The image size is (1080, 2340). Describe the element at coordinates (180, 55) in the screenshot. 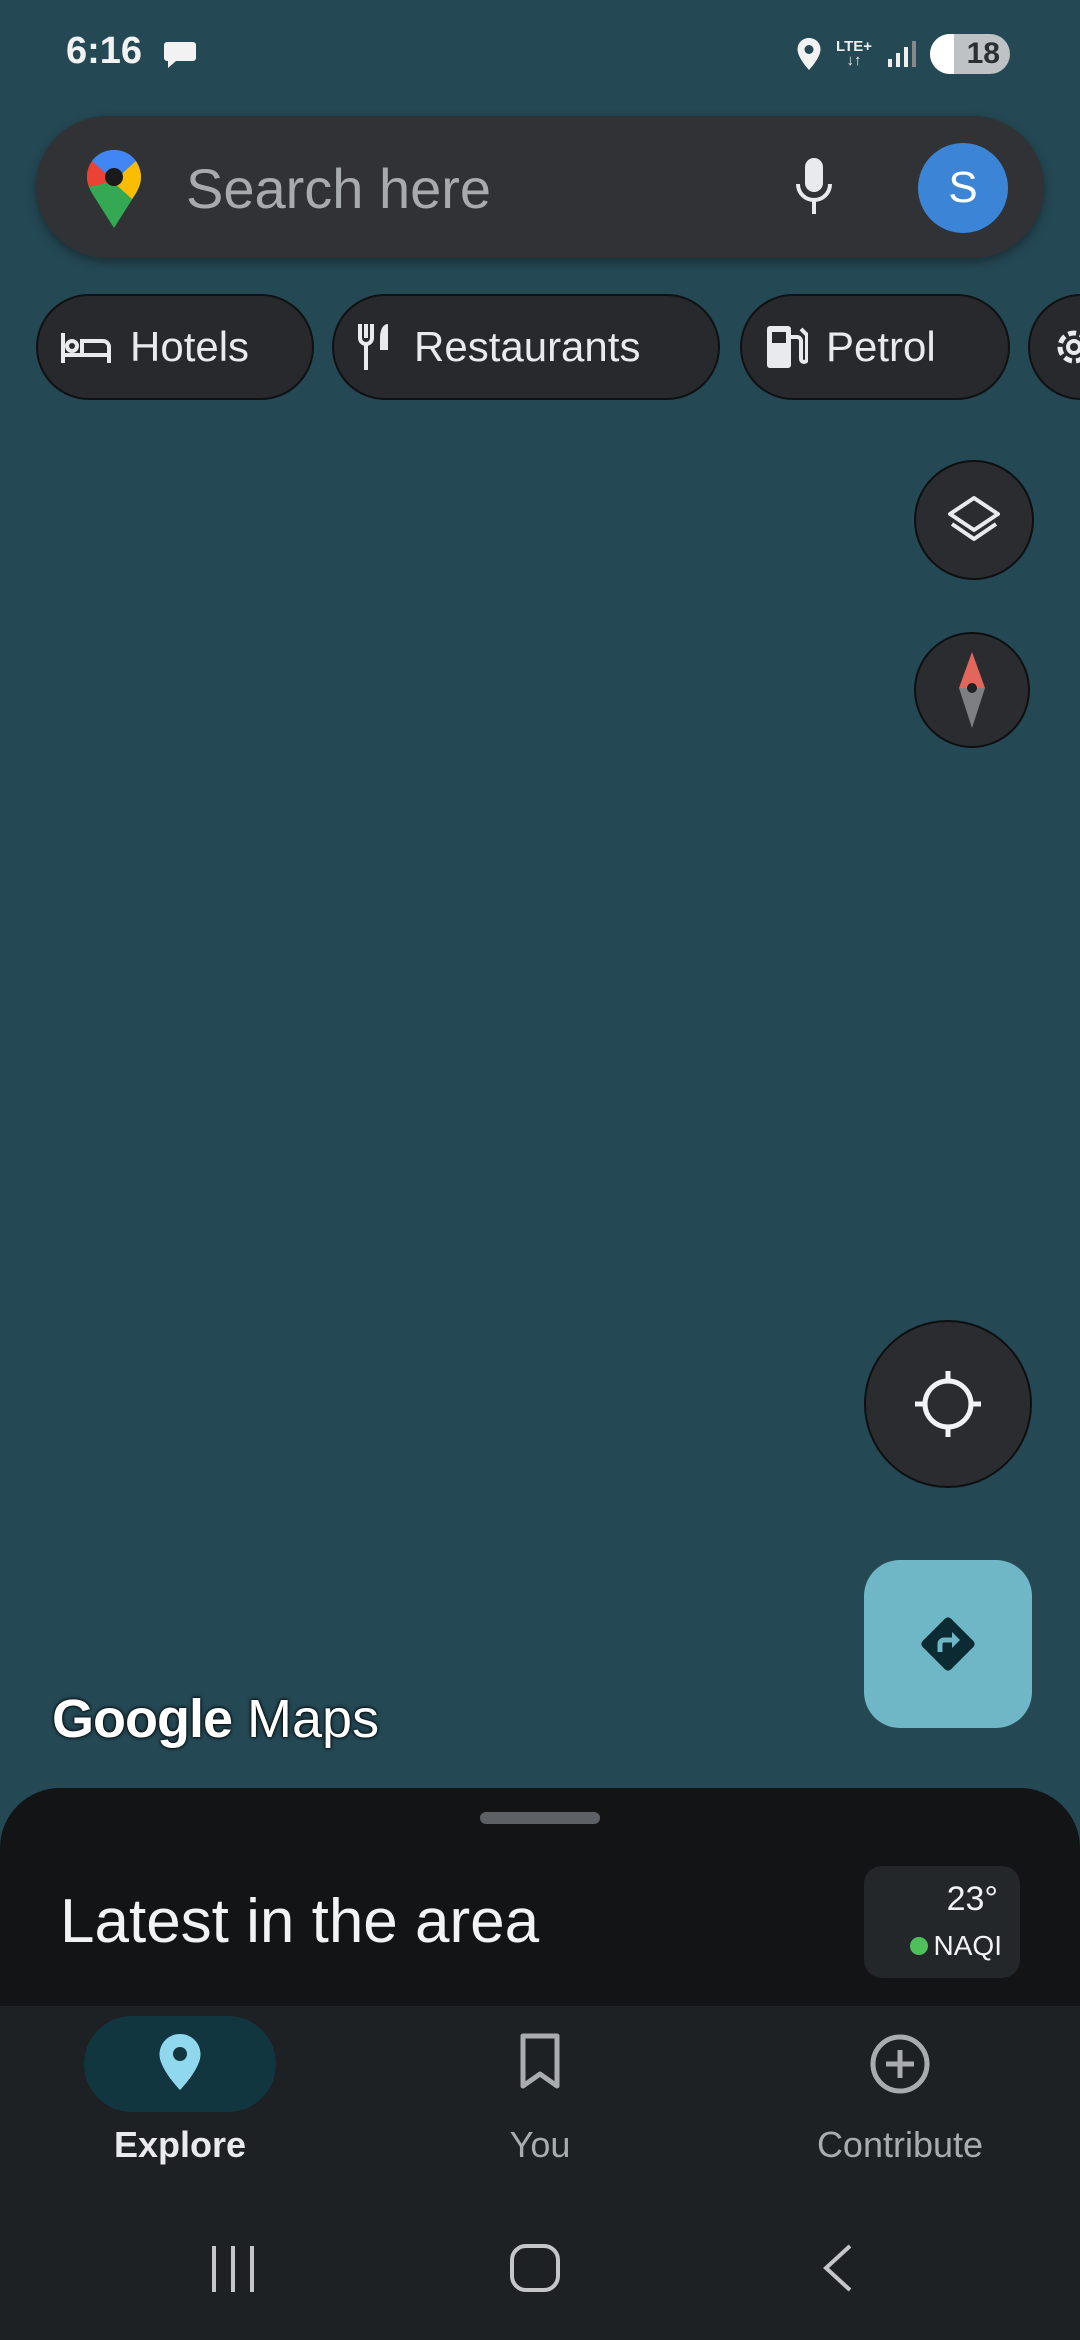

I see `chat-bubble-icon` at that location.